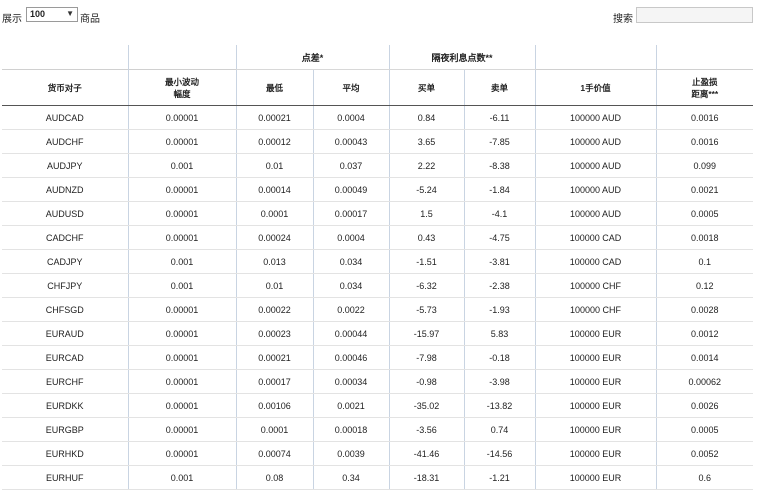  What do you see at coordinates (351, 429) in the screenshot?
I see `cell-average: 0.00018` at bounding box center [351, 429].